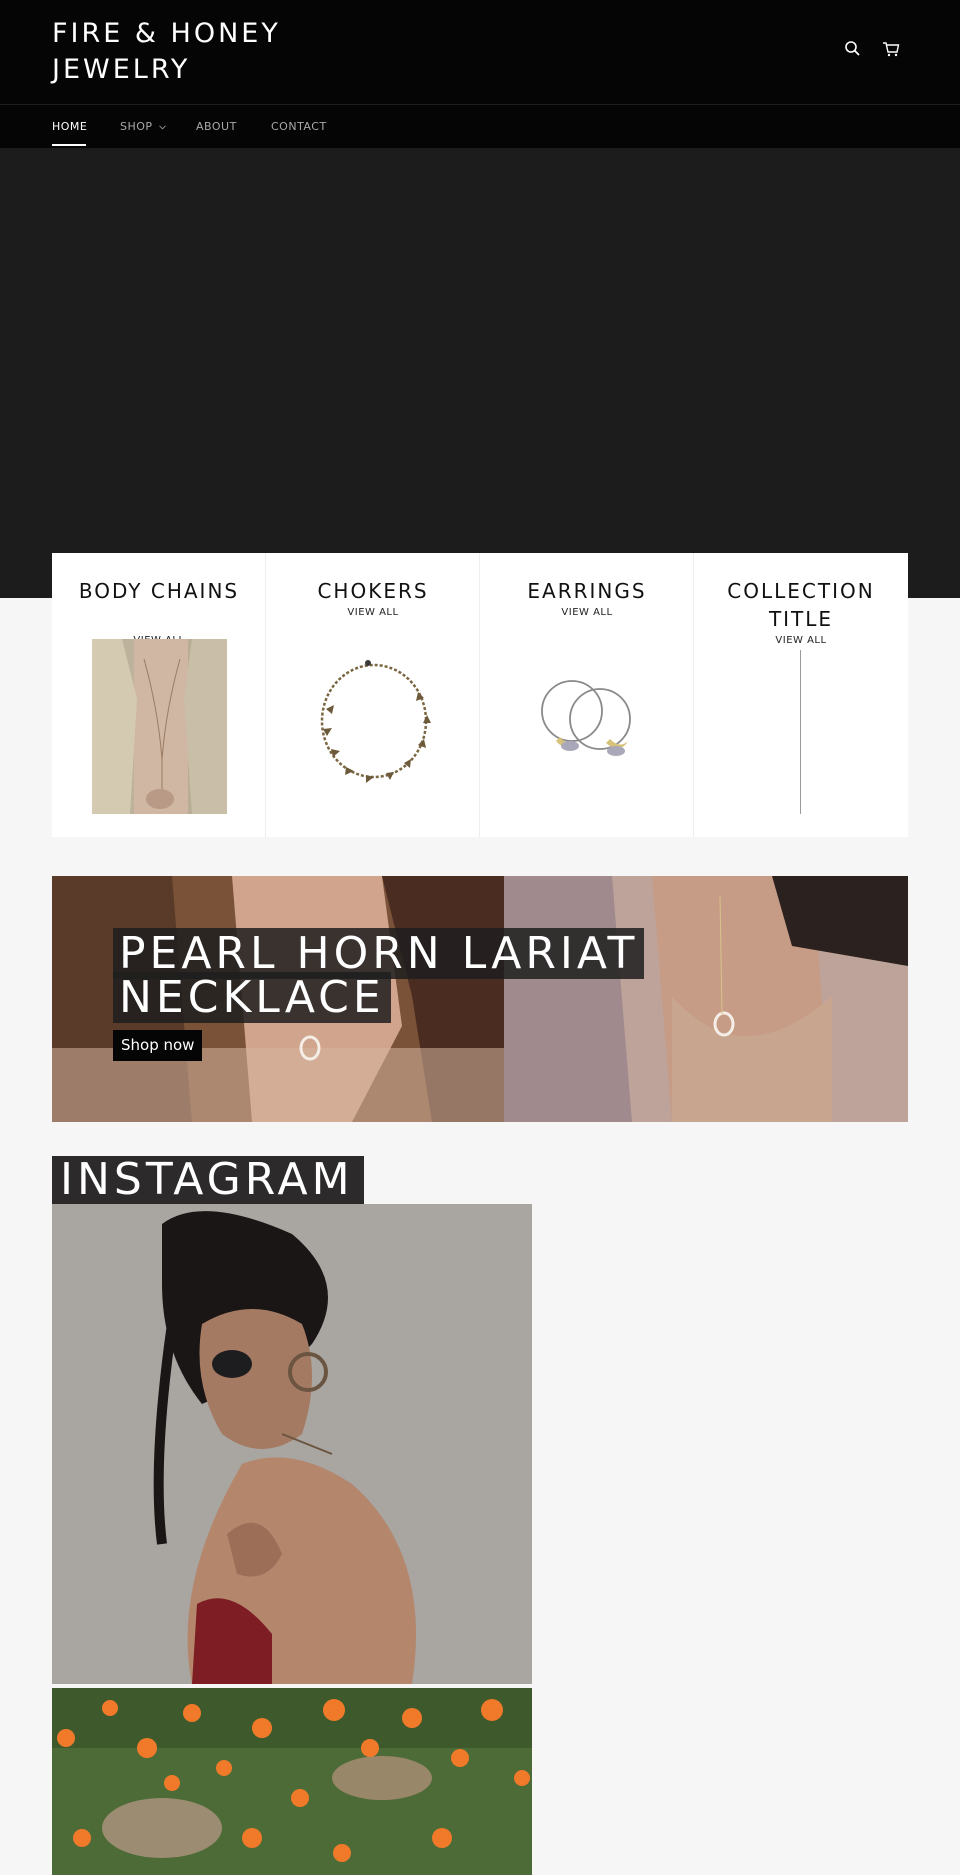 This screenshot has height=1875, width=960. What do you see at coordinates (893, 51) in the screenshot?
I see `cart-icon` at bounding box center [893, 51].